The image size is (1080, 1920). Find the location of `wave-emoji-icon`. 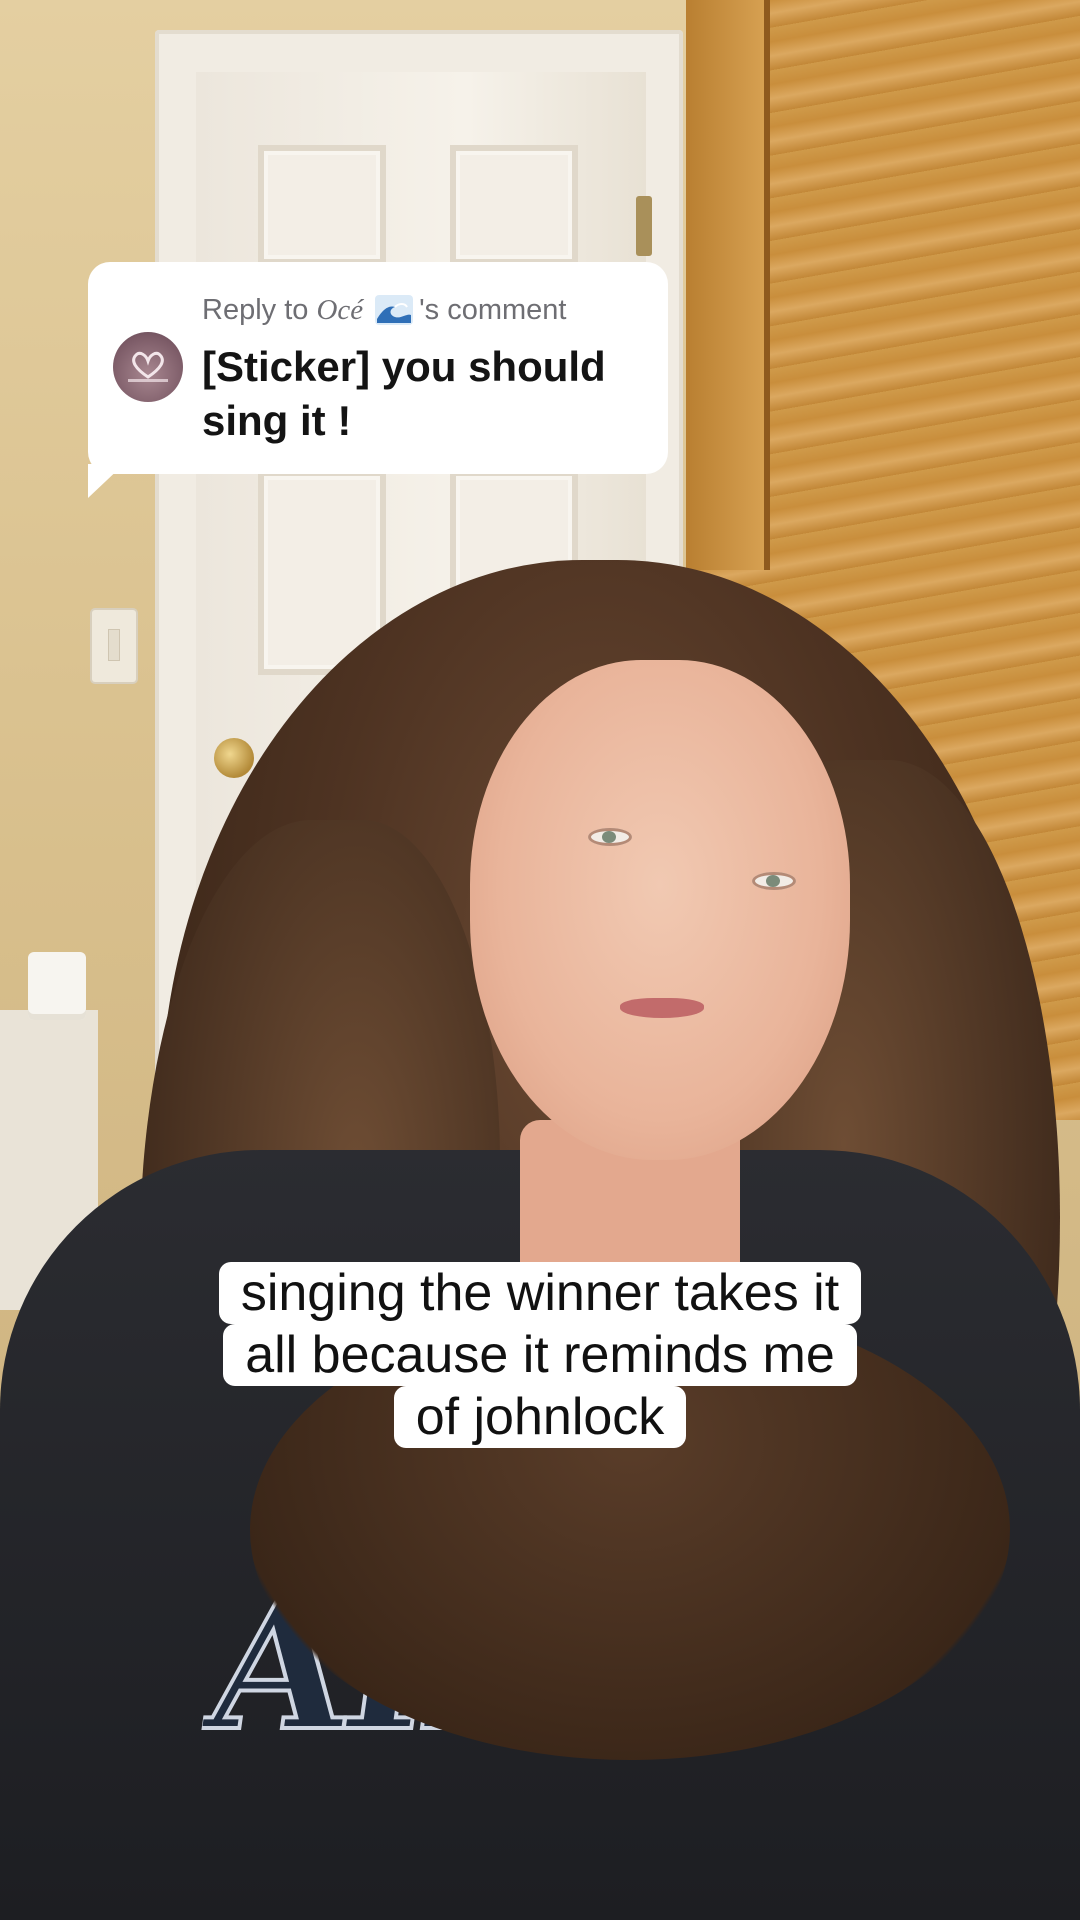

wave-emoji-icon is located at coordinates (394, 310).